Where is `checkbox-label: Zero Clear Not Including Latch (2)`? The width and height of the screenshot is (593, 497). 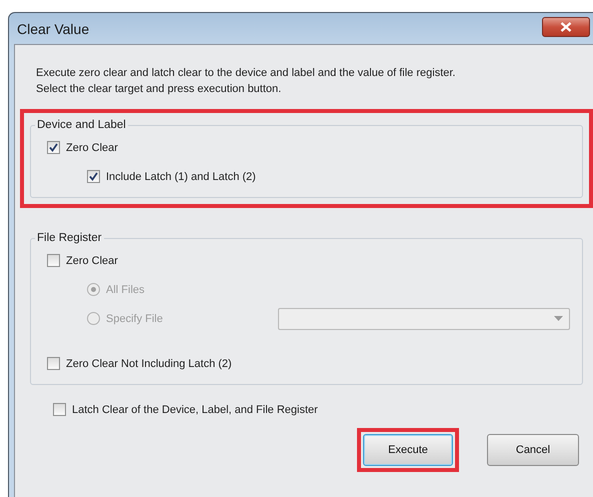 checkbox-label: Zero Clear Not Including Latch (2) is located at coordinates (149, 364).